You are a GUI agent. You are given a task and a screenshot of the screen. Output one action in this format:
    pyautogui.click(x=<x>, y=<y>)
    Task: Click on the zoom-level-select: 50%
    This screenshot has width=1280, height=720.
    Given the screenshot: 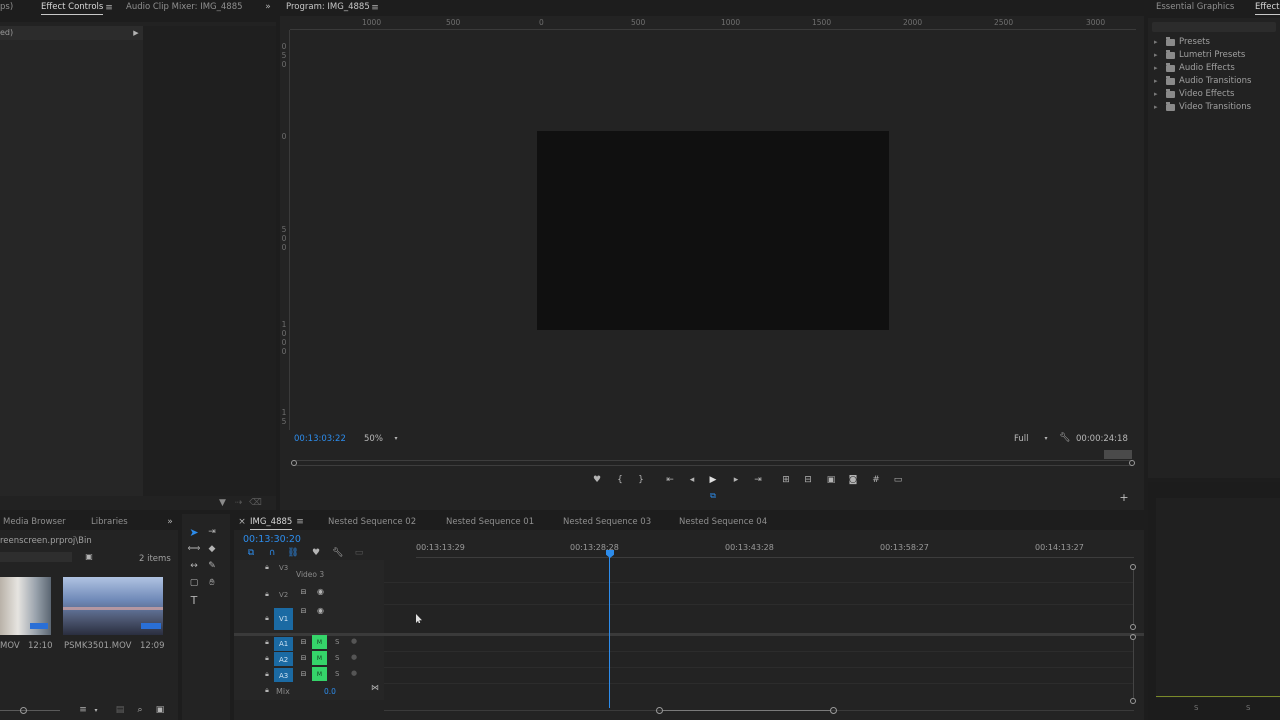 What is the action you would take?
    pyautogui.click(x=373, y=439)
    